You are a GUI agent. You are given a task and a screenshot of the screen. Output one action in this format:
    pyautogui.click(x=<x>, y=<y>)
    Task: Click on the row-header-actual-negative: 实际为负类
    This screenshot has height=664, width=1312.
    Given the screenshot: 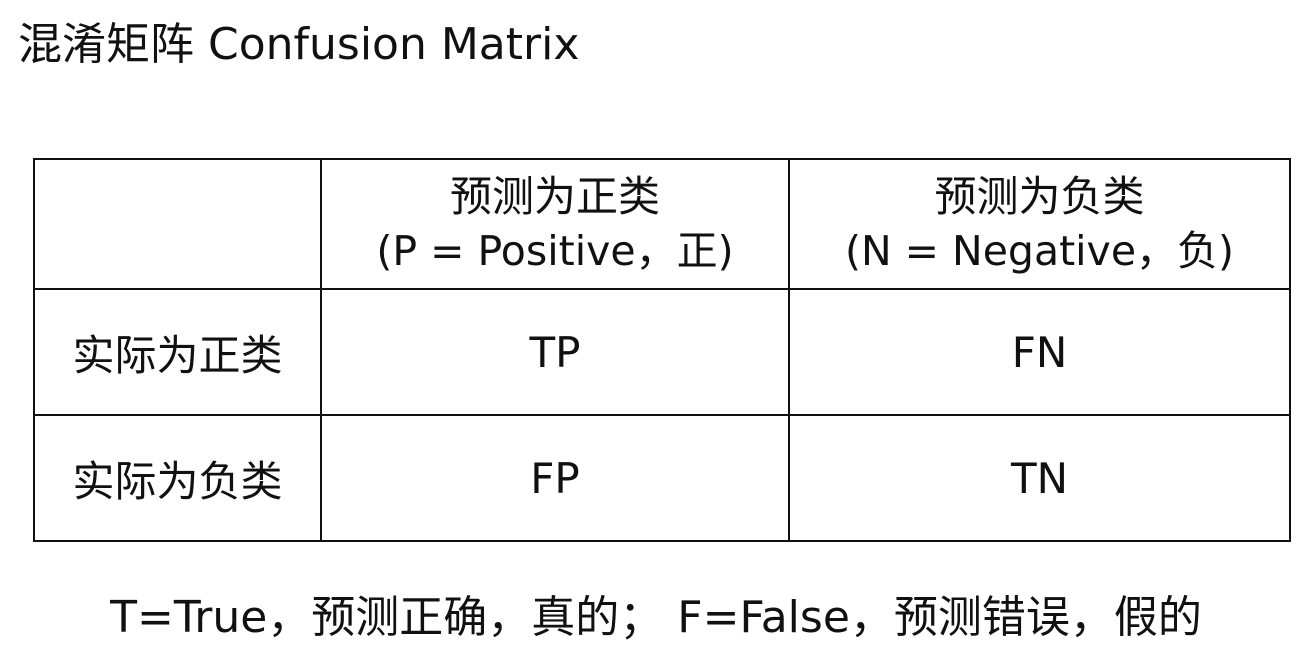 What is the action you would take?
    pyautogui.click(x=177, y=478)
    